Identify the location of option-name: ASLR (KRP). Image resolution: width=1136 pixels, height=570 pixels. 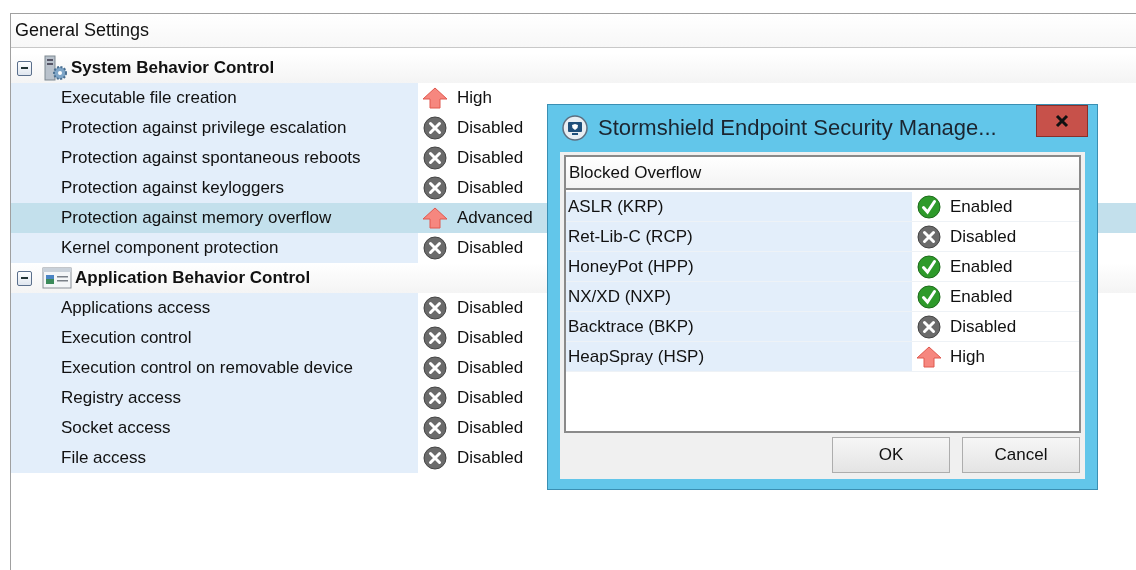
(616, 206).